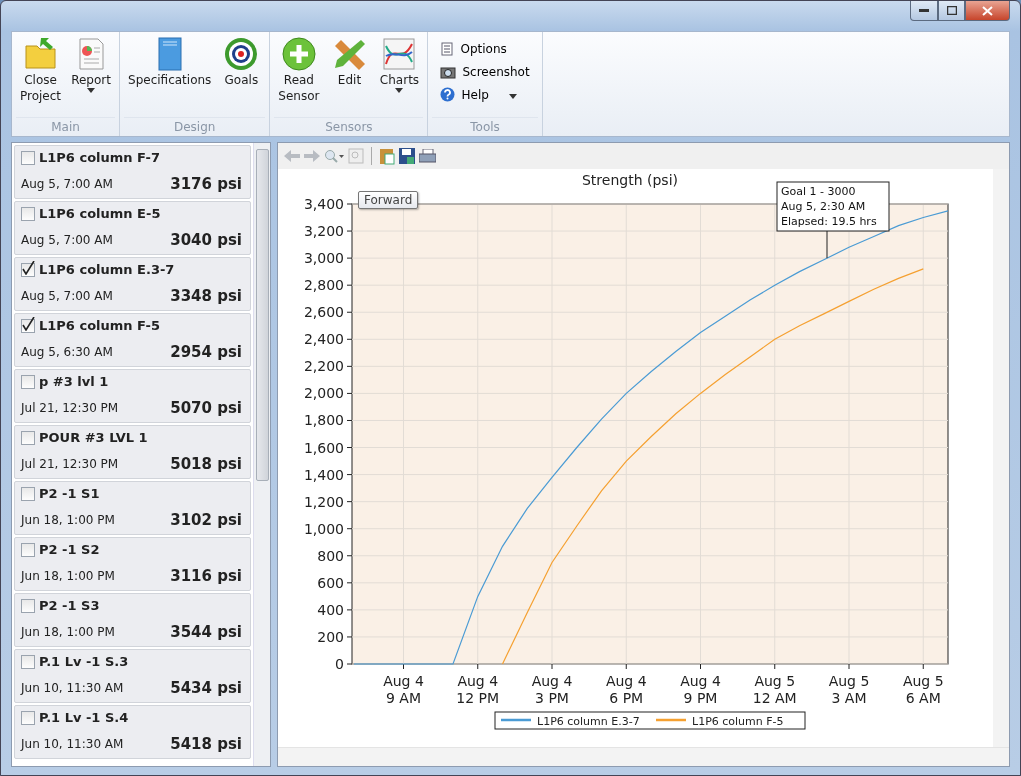 Image resolution: width=1021 pixels, height=776 pixels. What do you see at coordinates (951, 11) in the screenshot?
I see `maximize-button` at bounding box center [951, 11].